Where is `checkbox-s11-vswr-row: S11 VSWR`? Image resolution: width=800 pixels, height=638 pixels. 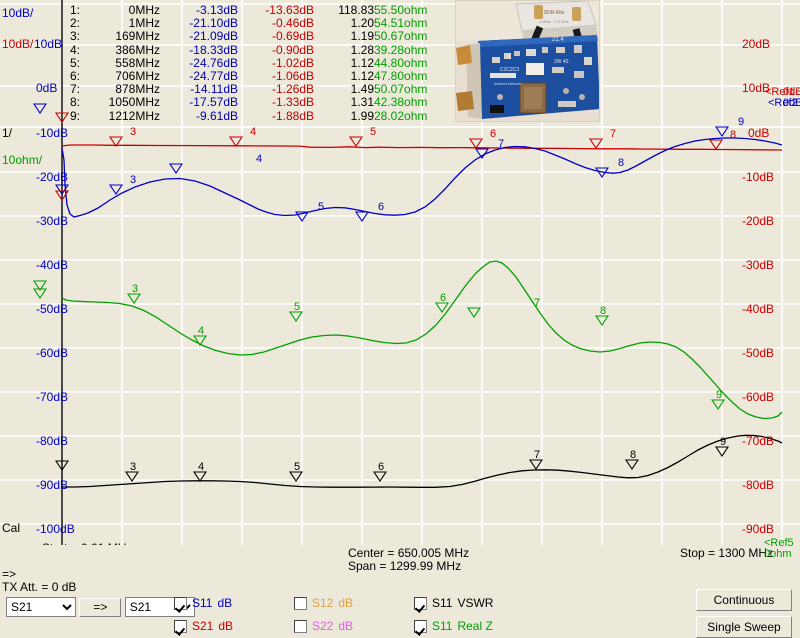 checkbox-s11-vswr-row: S11 VSWR is located at coordinates (453, 603).